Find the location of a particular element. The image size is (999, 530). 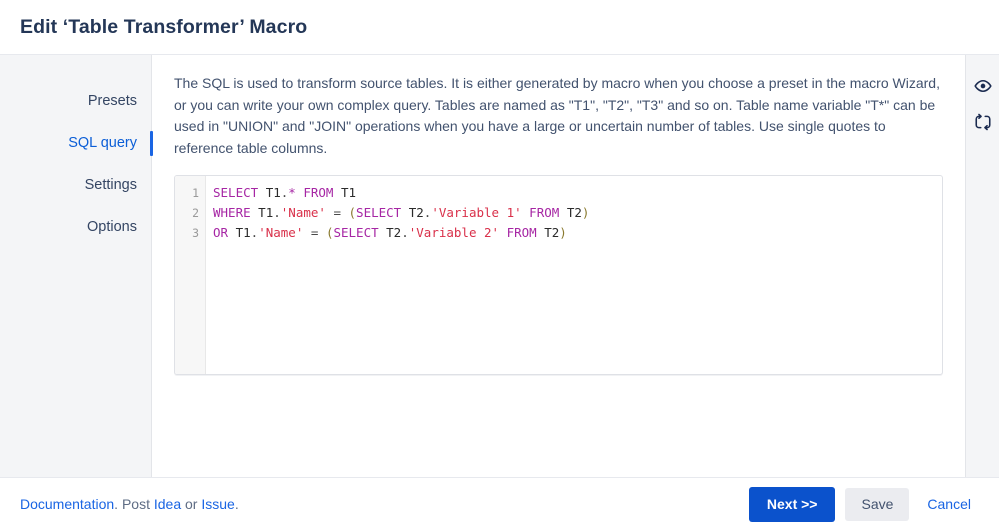

code-token: OR is located at coordinates (221, 232).